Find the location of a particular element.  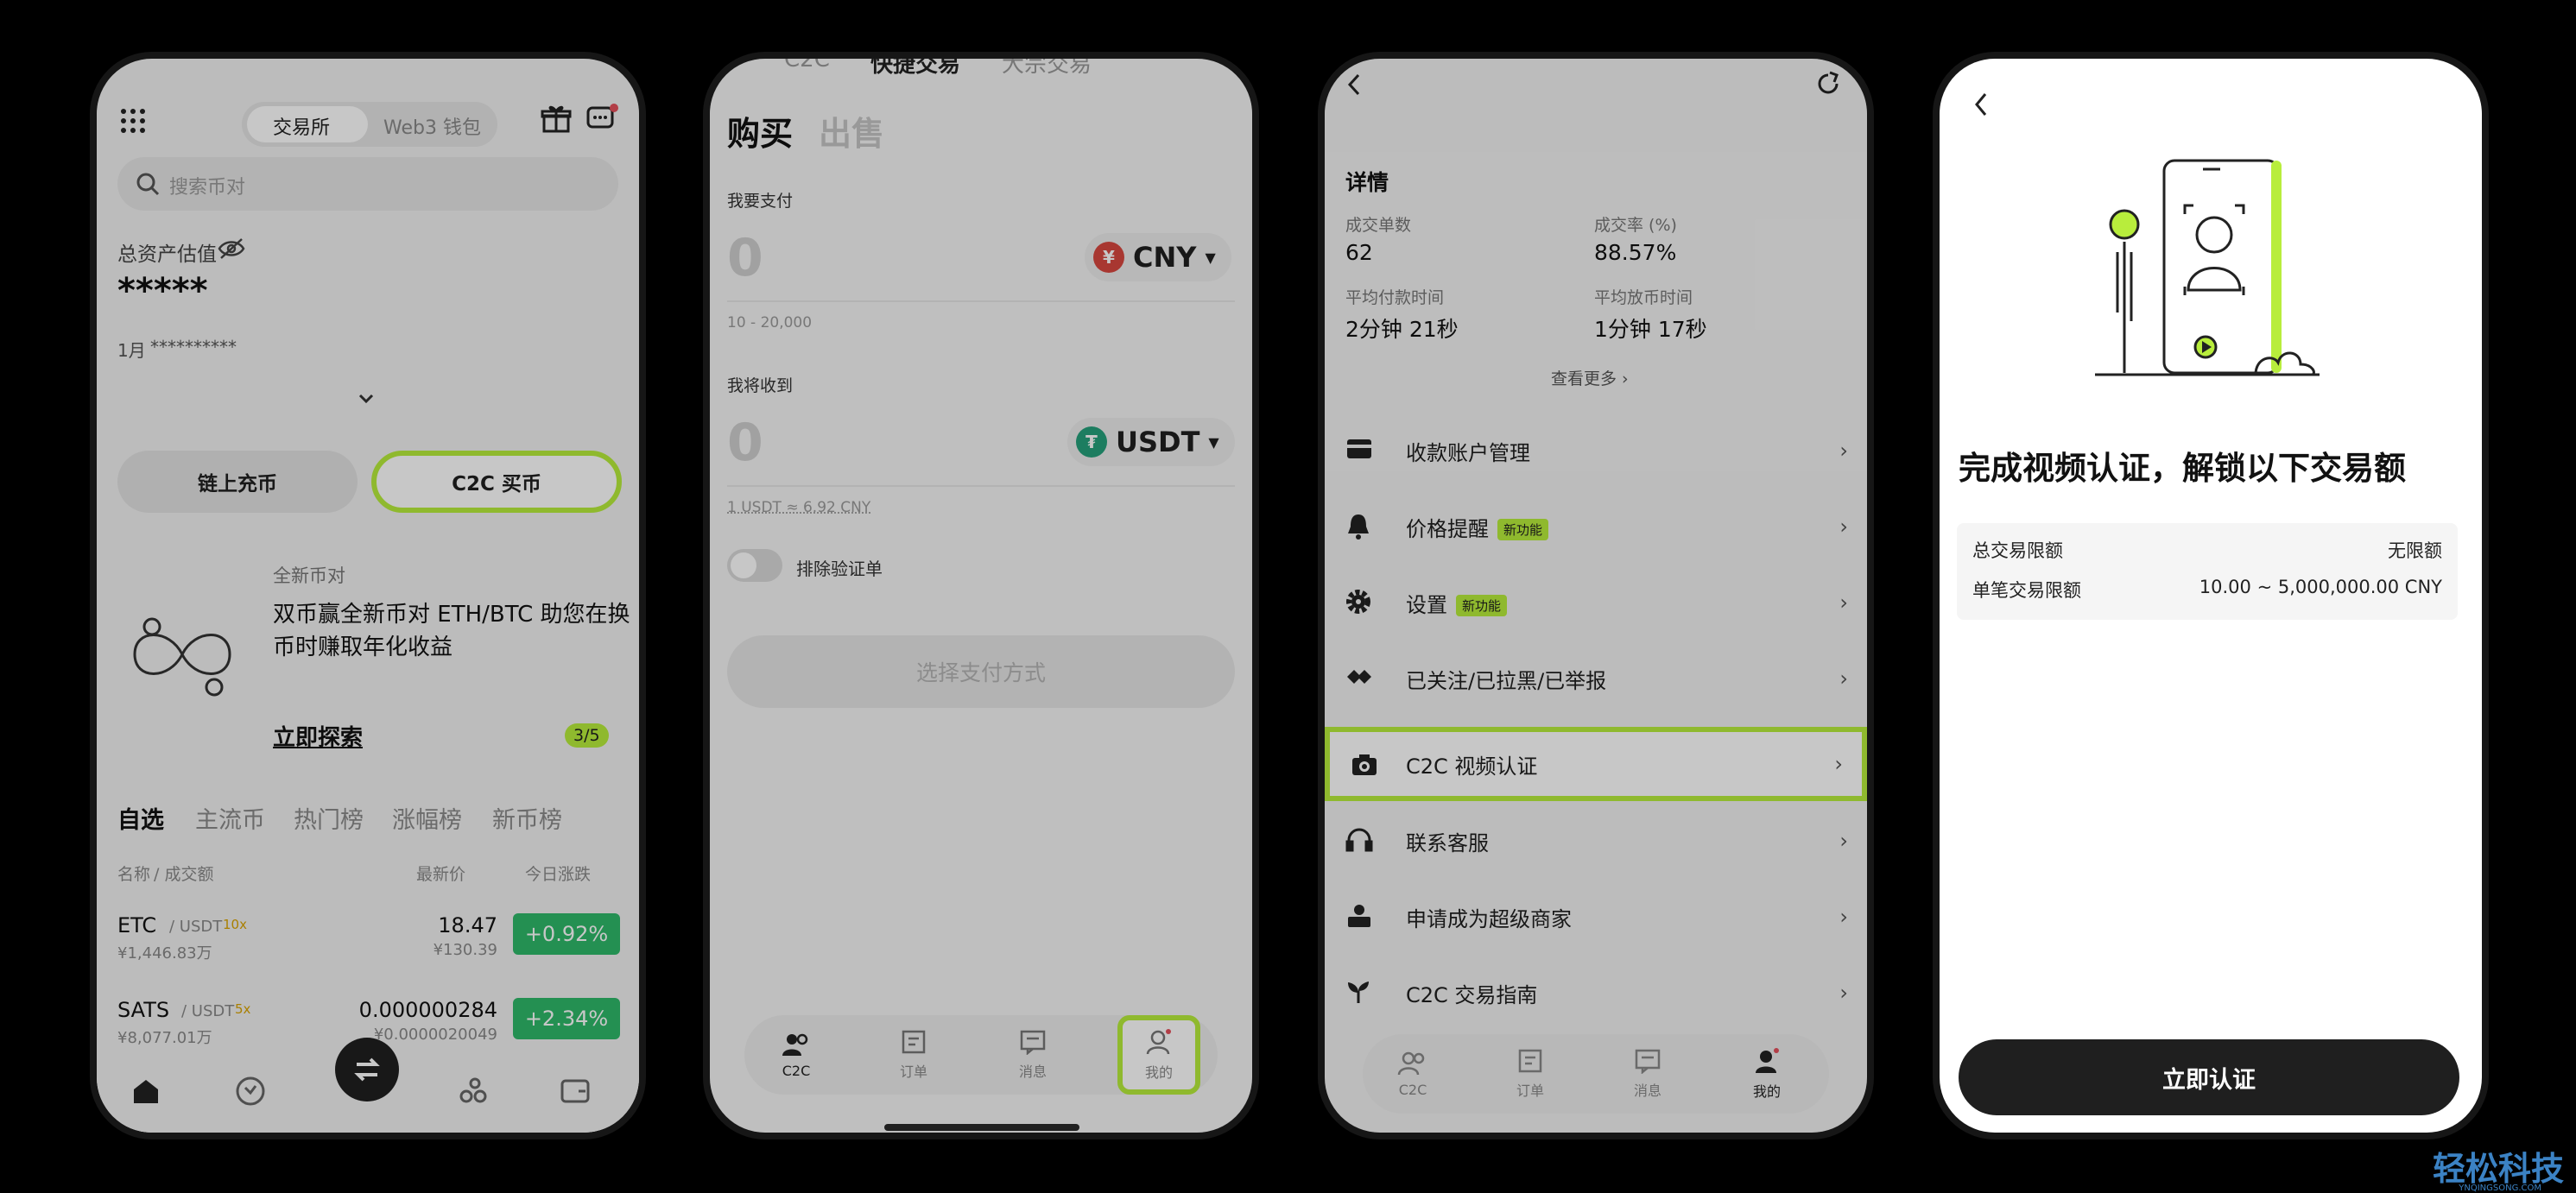

receive-currency-select: ₮ USDT ▼ is located at coordinates (1151, 442).